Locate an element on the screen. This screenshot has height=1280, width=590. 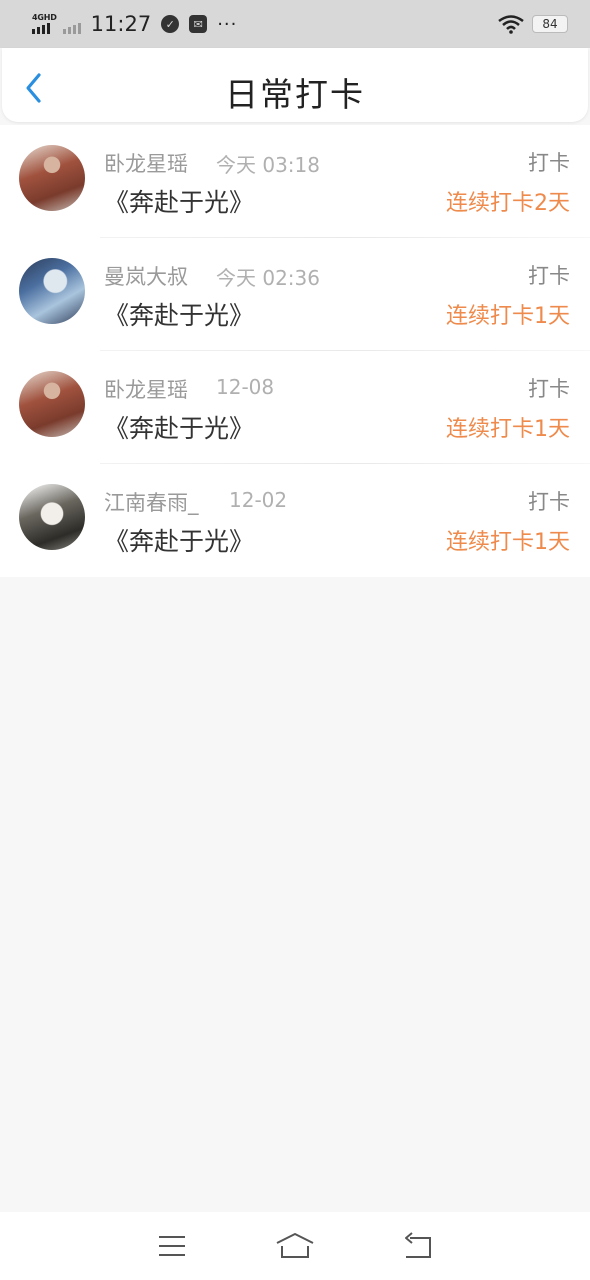
battery-icon: 84 is located at coordinates (550, 24).